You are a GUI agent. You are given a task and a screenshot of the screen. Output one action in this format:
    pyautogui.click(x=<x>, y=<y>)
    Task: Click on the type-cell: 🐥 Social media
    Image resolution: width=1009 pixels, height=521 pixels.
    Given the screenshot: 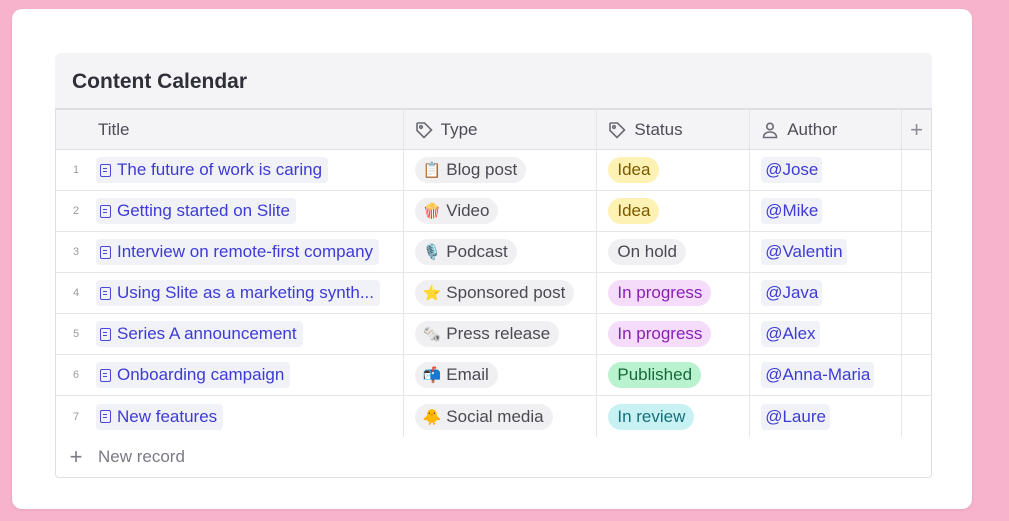 What is the action you would take?
    pyautogui.click(x=501, y=416)
    